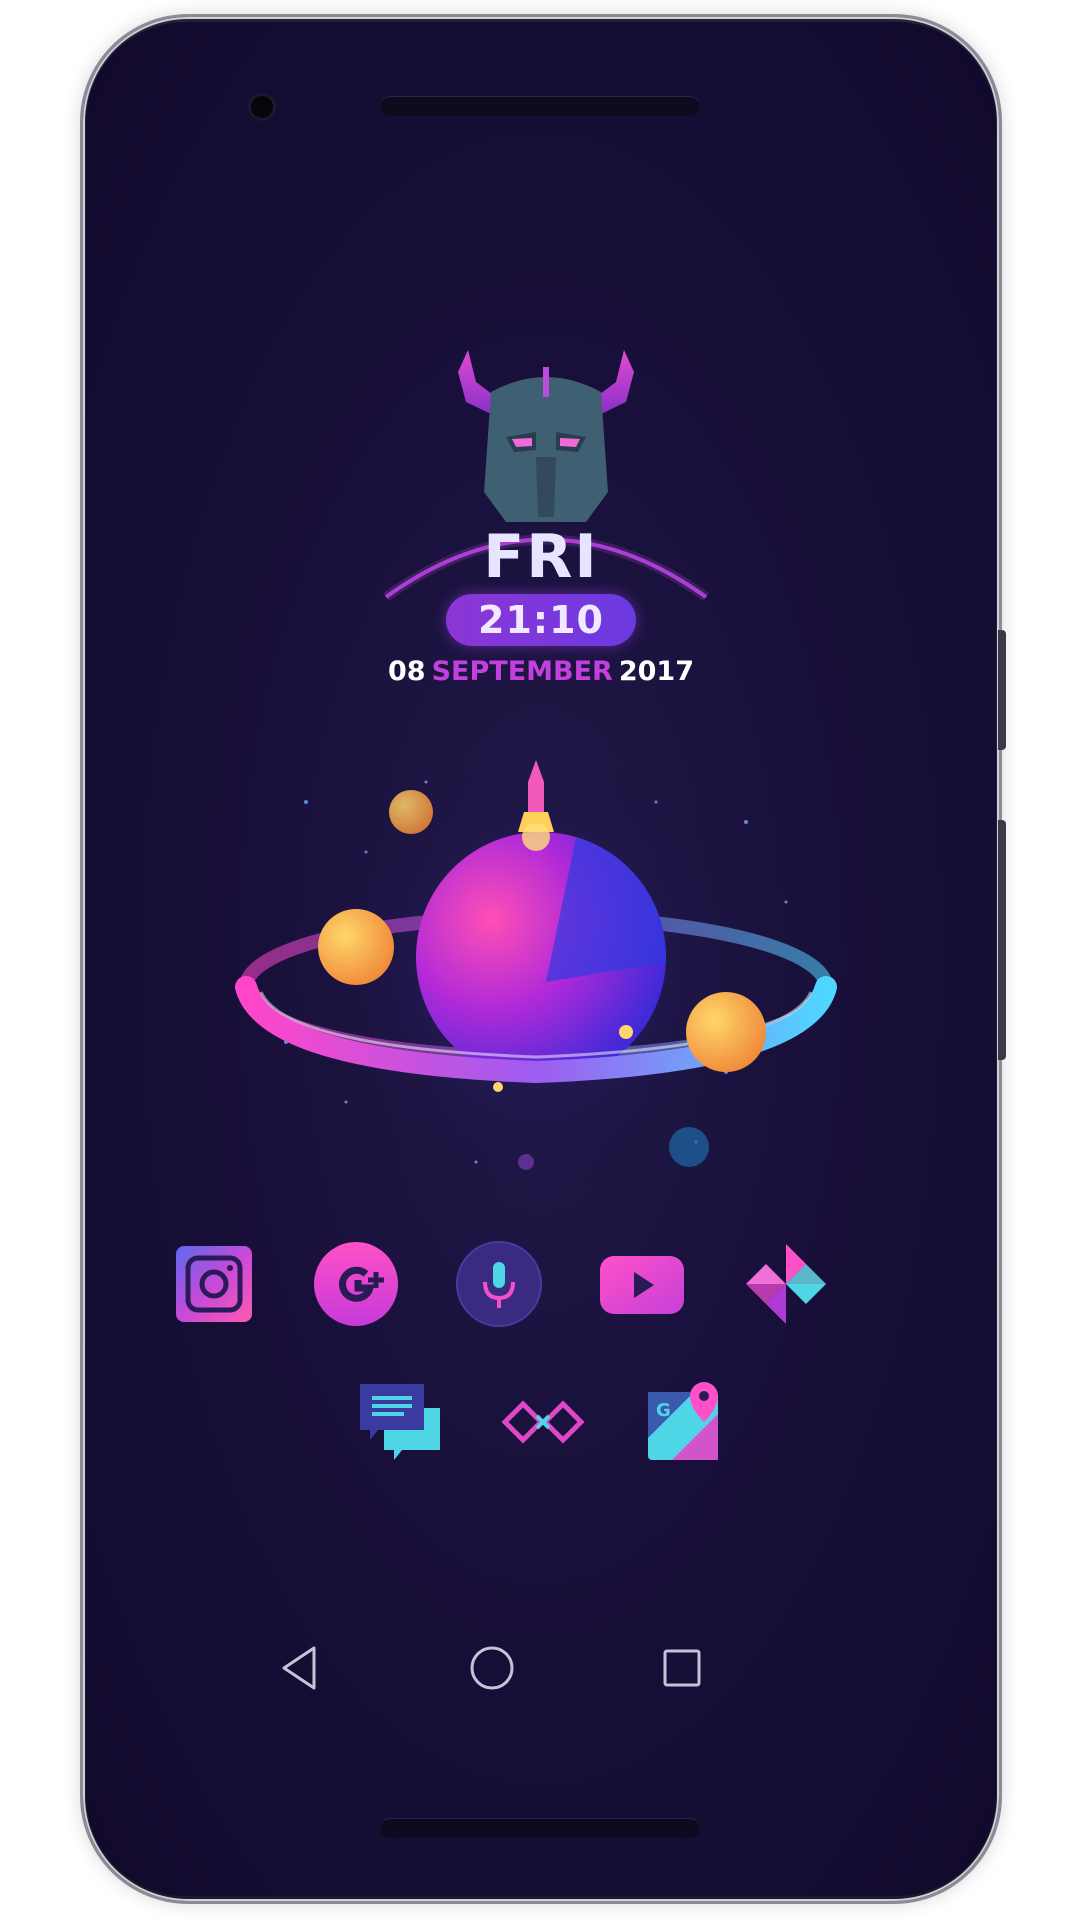 This screenshot has height=1920, width=1080. What do you see at coordinates (522, 671) in the screenshot?
I see `date-month: SEPTEMBER` at bounding box center [522, 671].